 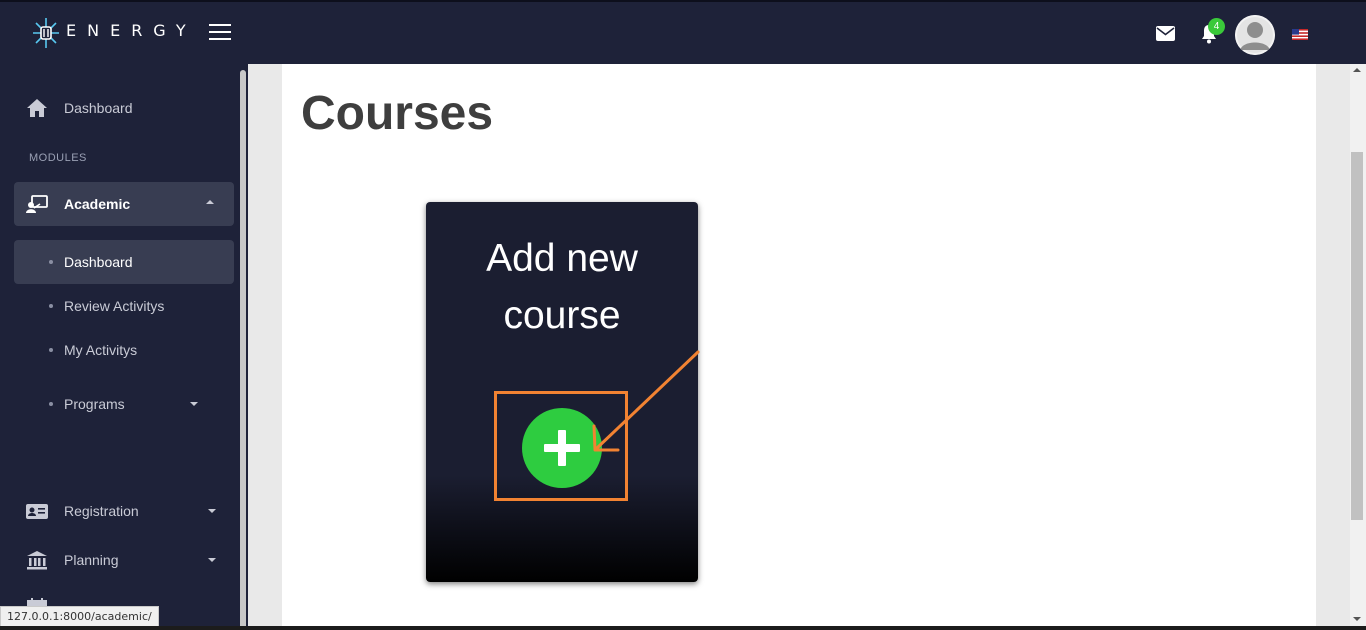 I want to click on sidebar-item-dashboard: Dashboard, so click(x=124, y=108).